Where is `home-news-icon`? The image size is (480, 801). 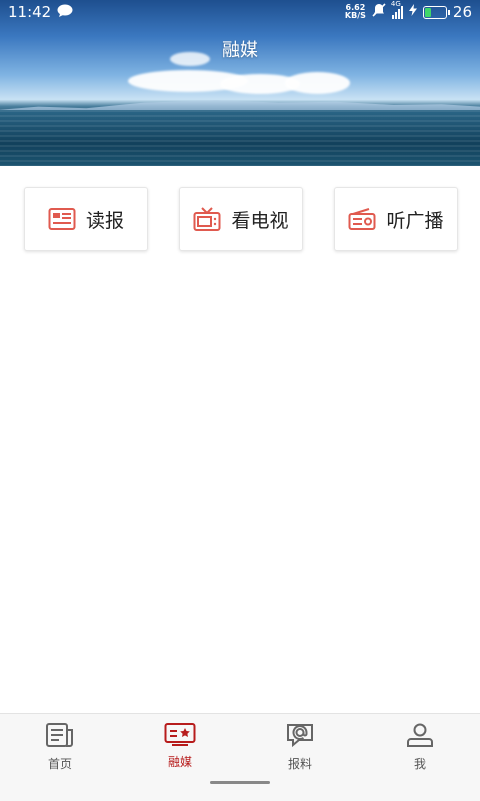 home-news-icon is located at coordinates (60, 736).